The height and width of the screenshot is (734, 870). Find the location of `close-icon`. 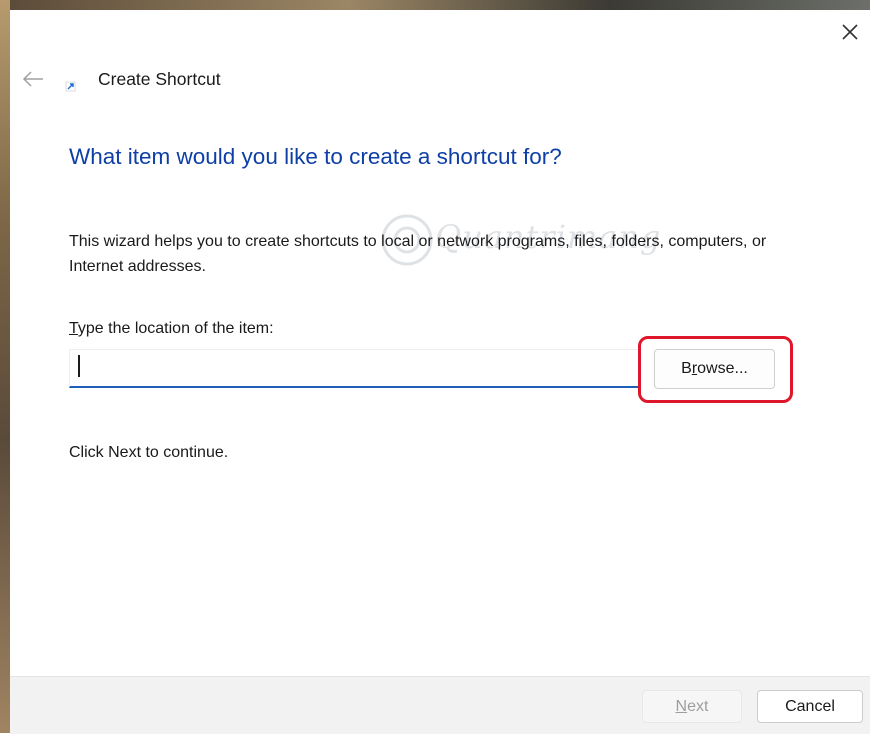

close-icon is located at coordinates (850, 32).